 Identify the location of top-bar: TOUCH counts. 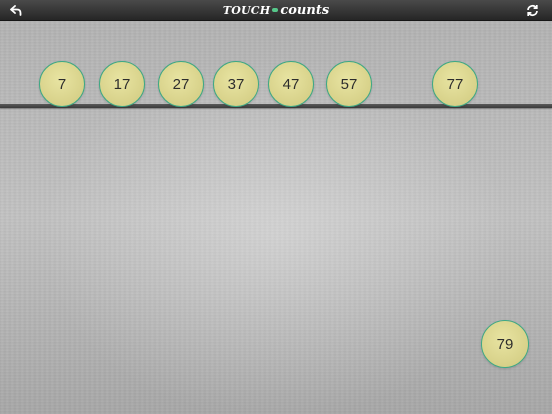
(276, 10).